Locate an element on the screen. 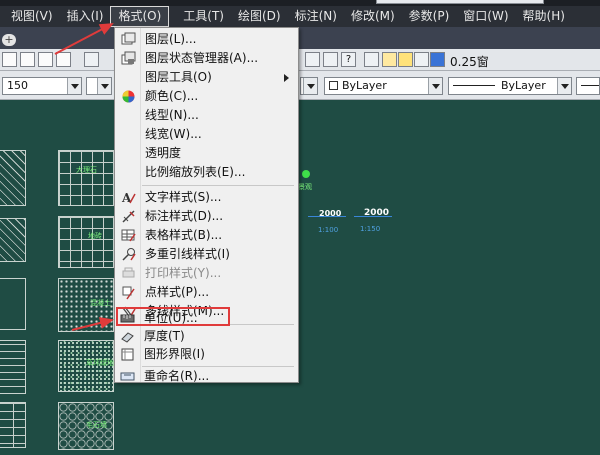 The width and height of the screenshot is (600, 455). arrow-to-format-menu is located at coordinates (84, 39).